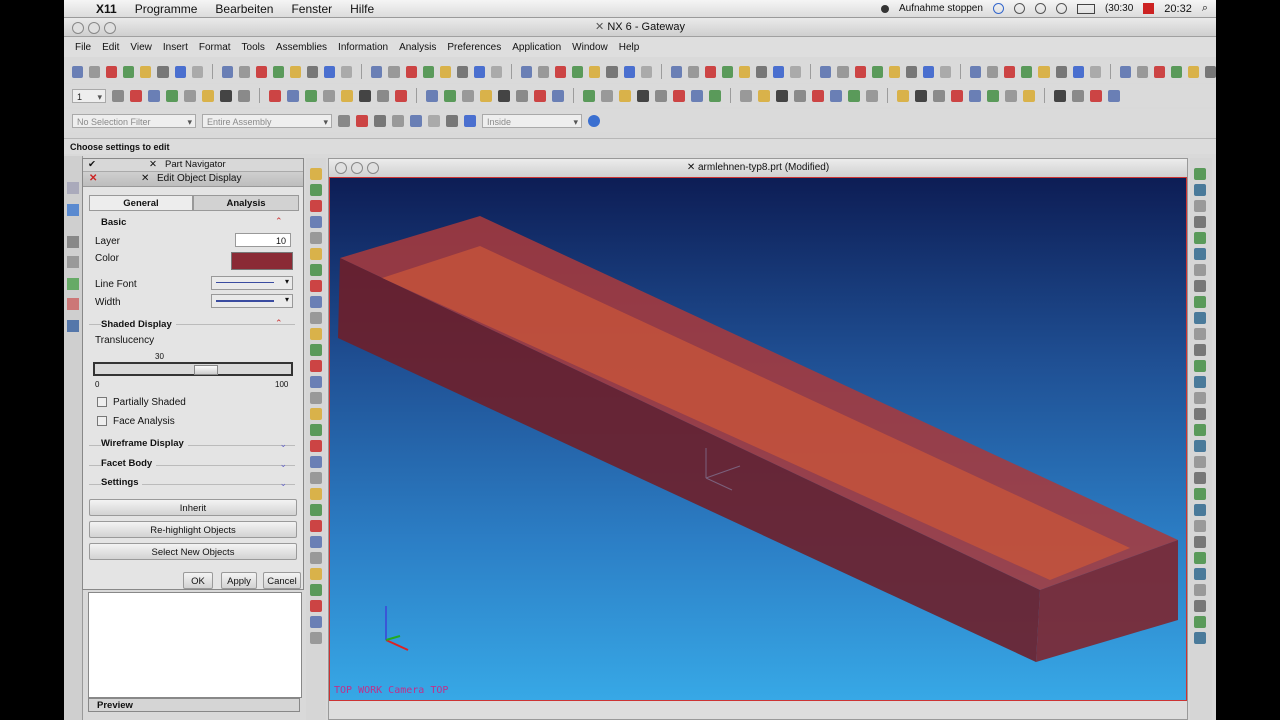  Describe the element at coordinates (122, 482) in the screenshot. I see `settings-section-header: Settings` at that location.